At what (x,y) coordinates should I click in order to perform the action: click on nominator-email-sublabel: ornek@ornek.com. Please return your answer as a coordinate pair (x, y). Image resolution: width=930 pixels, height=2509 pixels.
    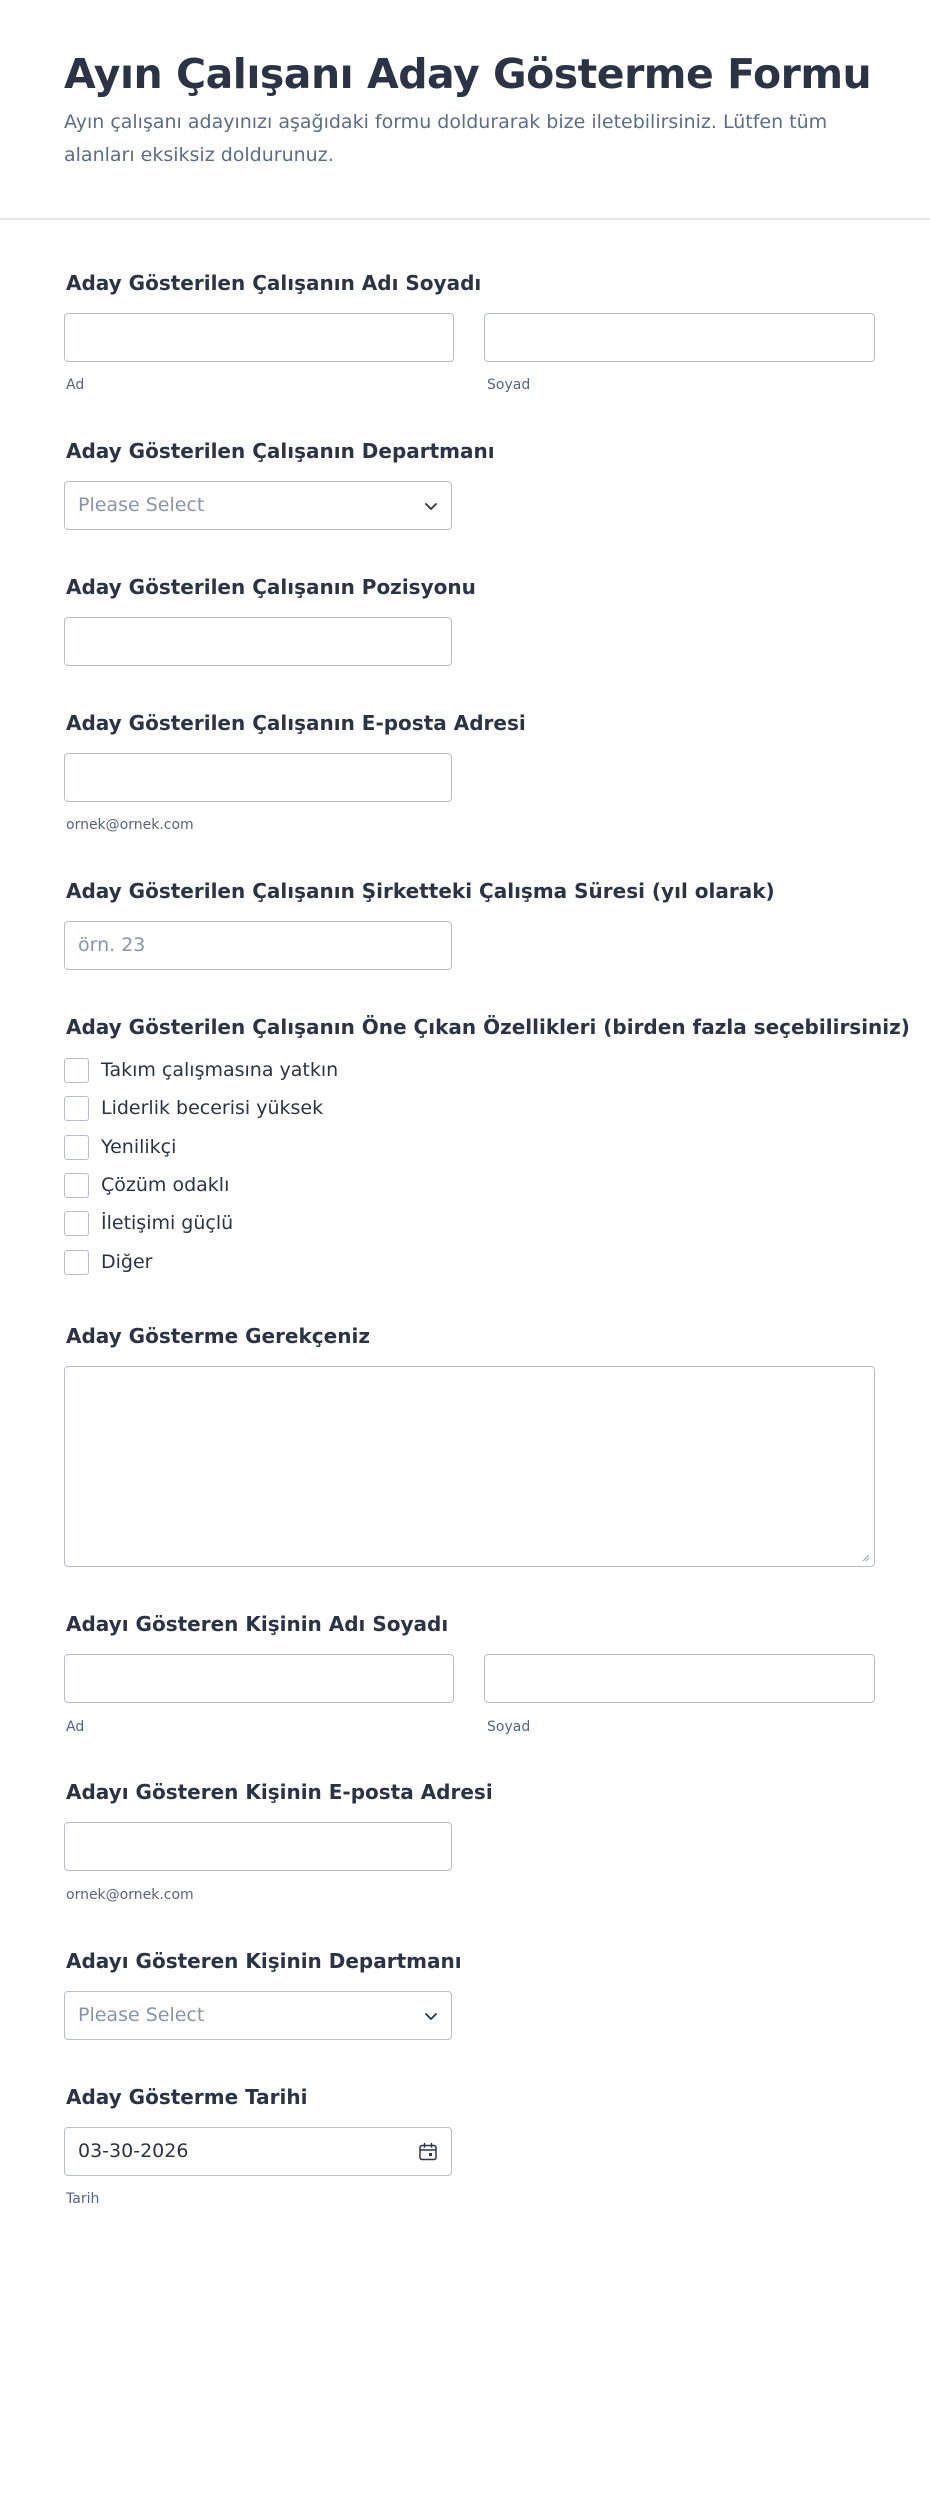
    Looking at the image, I should click on (130, 1895).